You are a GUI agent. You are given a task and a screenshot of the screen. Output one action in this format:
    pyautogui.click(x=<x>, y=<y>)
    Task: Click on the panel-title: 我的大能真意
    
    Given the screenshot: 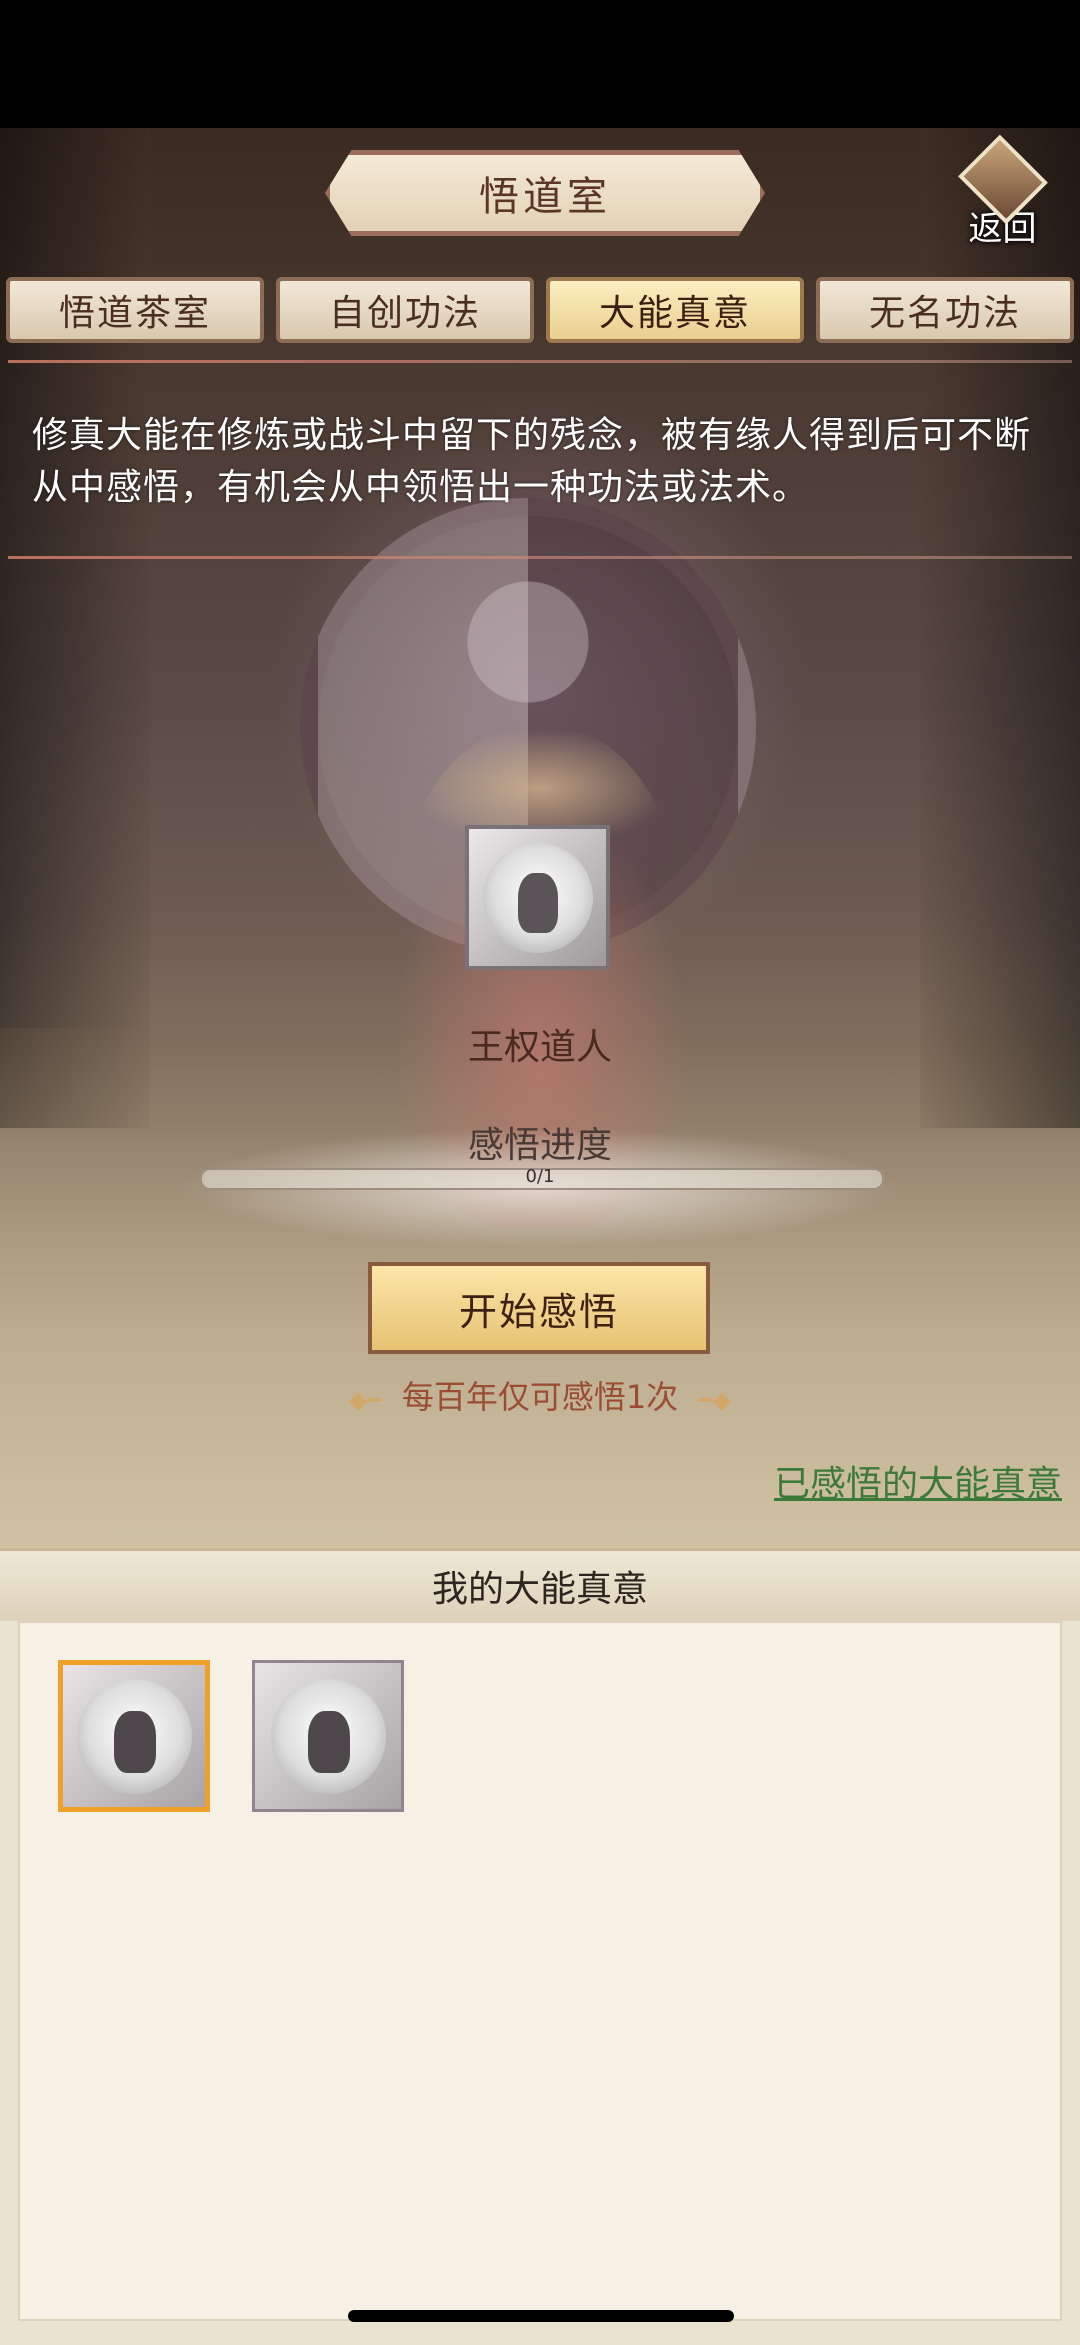 What is the action you would take?
    pyautogui.click(x=539, y=1589)
    